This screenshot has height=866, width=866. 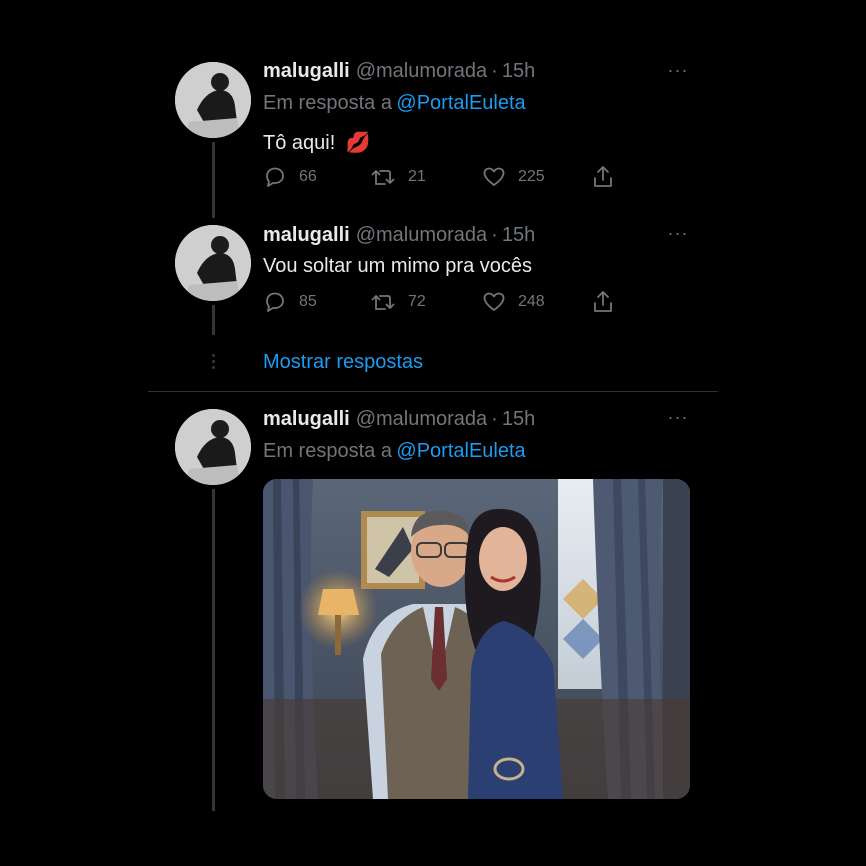 I want to click on divider, so click(x=433, y=391).